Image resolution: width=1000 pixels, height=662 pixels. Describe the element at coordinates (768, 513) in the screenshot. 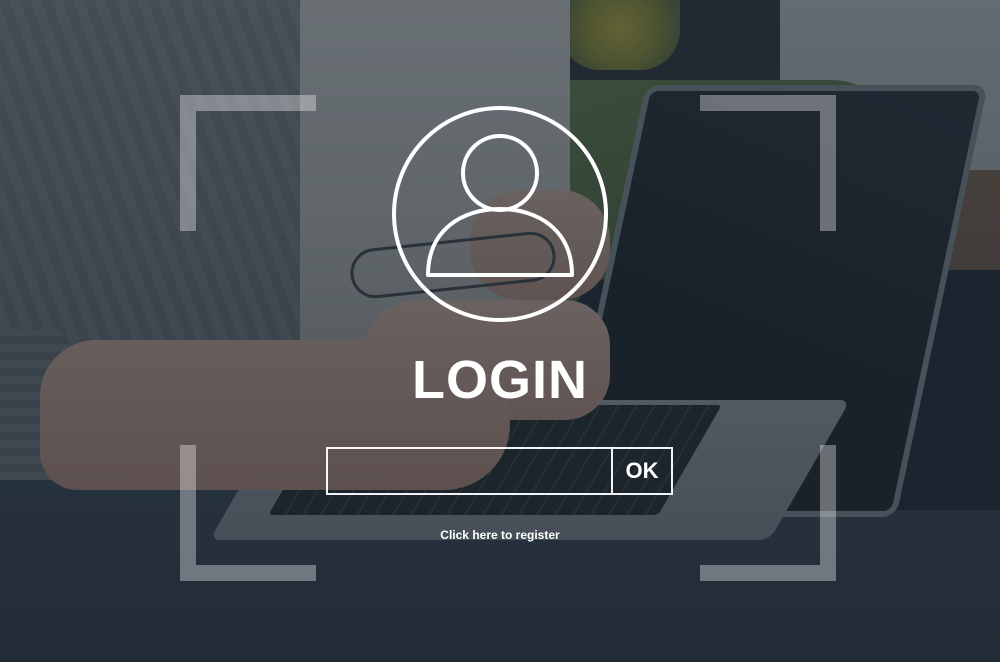

I see `frame-corner-bottom-right` at that location.